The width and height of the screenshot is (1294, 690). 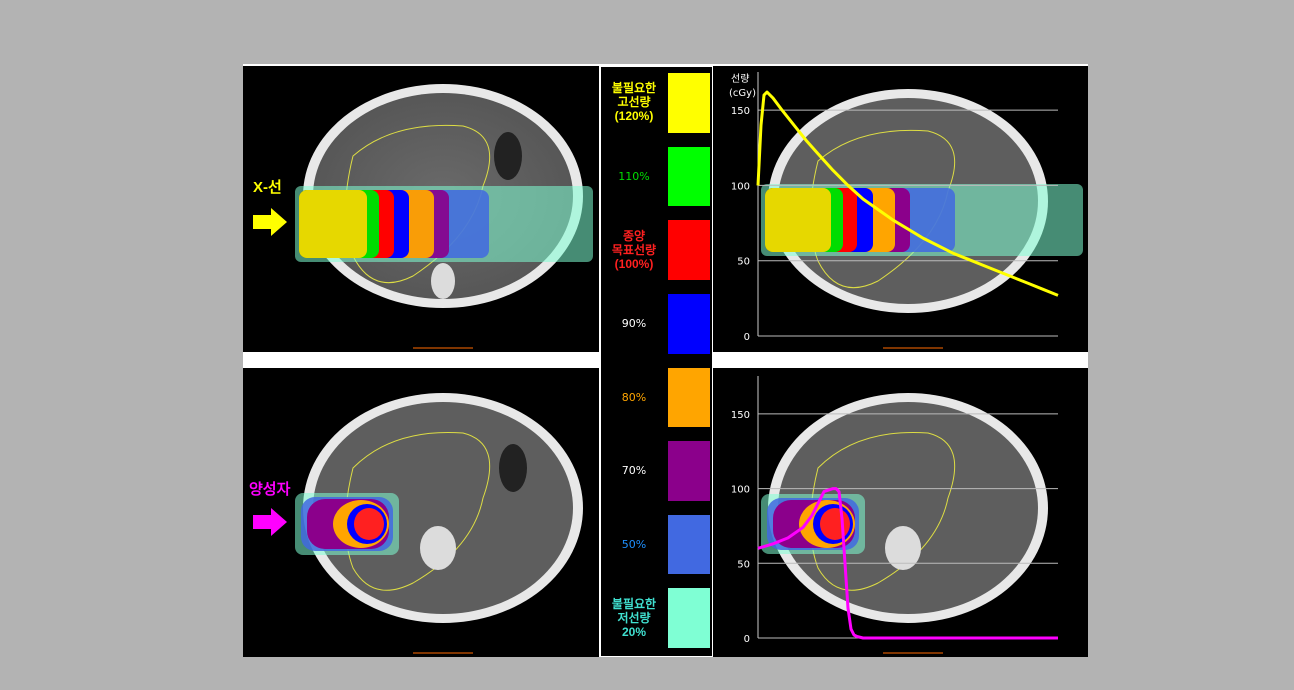 I want to click on proton-beam-label: 양성자, so click(x=270, y=489).